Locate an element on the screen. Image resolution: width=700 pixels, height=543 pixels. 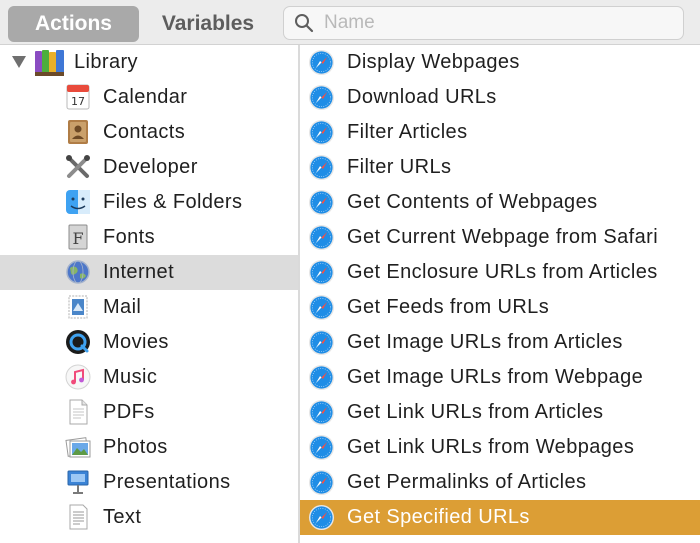
library-item-label: Internet is located at coordinates (139, 272).